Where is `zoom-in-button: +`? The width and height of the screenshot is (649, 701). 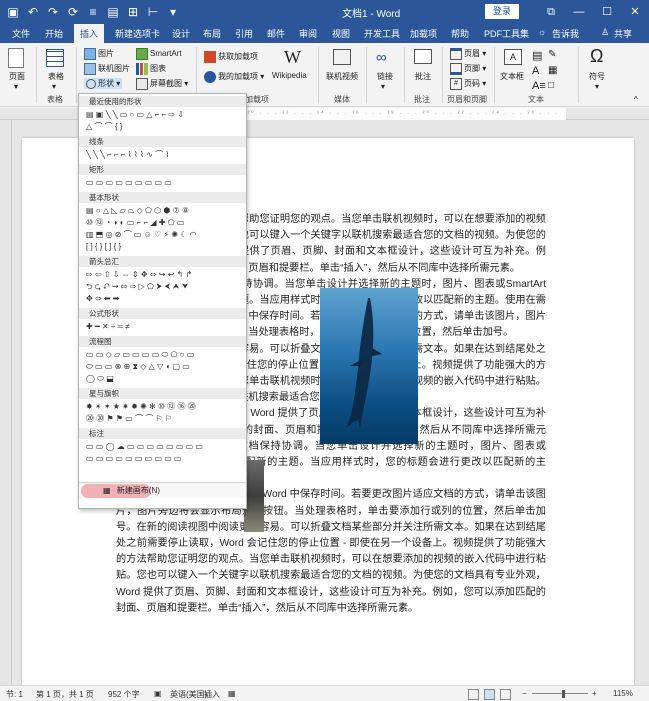 zoom-in-button: + is located at coordinates (594, 693).